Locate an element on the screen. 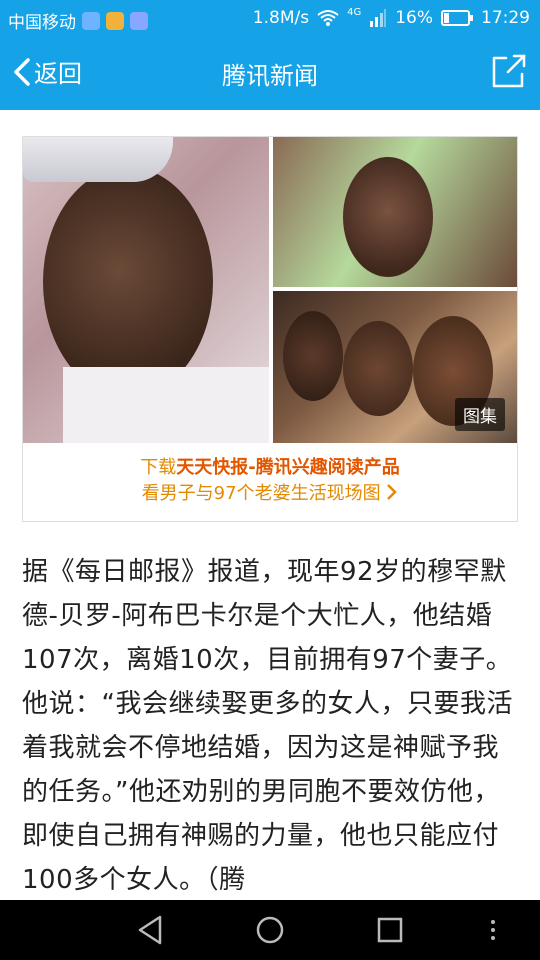 This screenshot has width=540, height=960. promo-line-2: 看男子与97个老婆生活现场图 is located at coordinates (270, 494).